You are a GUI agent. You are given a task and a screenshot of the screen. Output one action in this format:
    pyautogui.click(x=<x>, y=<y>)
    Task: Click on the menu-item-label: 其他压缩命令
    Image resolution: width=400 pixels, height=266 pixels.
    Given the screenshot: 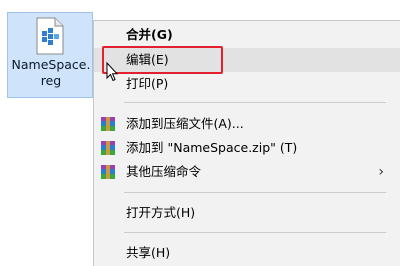 What is the action you would take?
    pyautogui.click(x=164, y=171)
    